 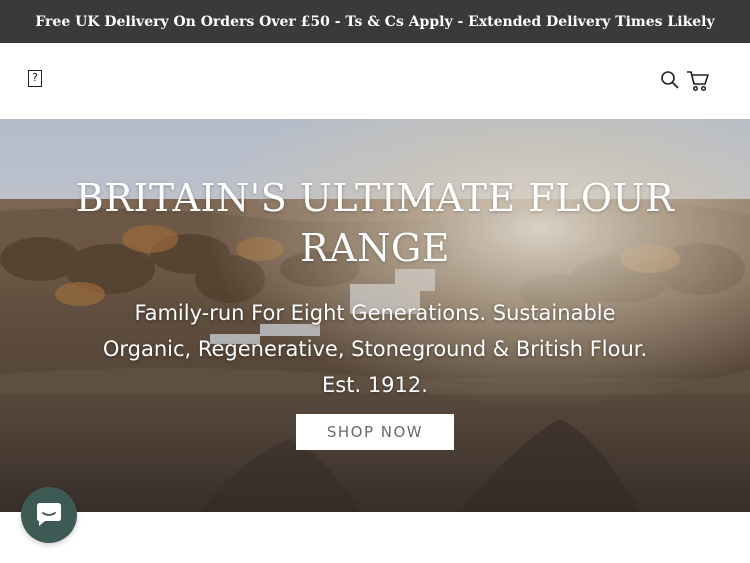 I want to click on search-icon, so click(x=670, y=80).